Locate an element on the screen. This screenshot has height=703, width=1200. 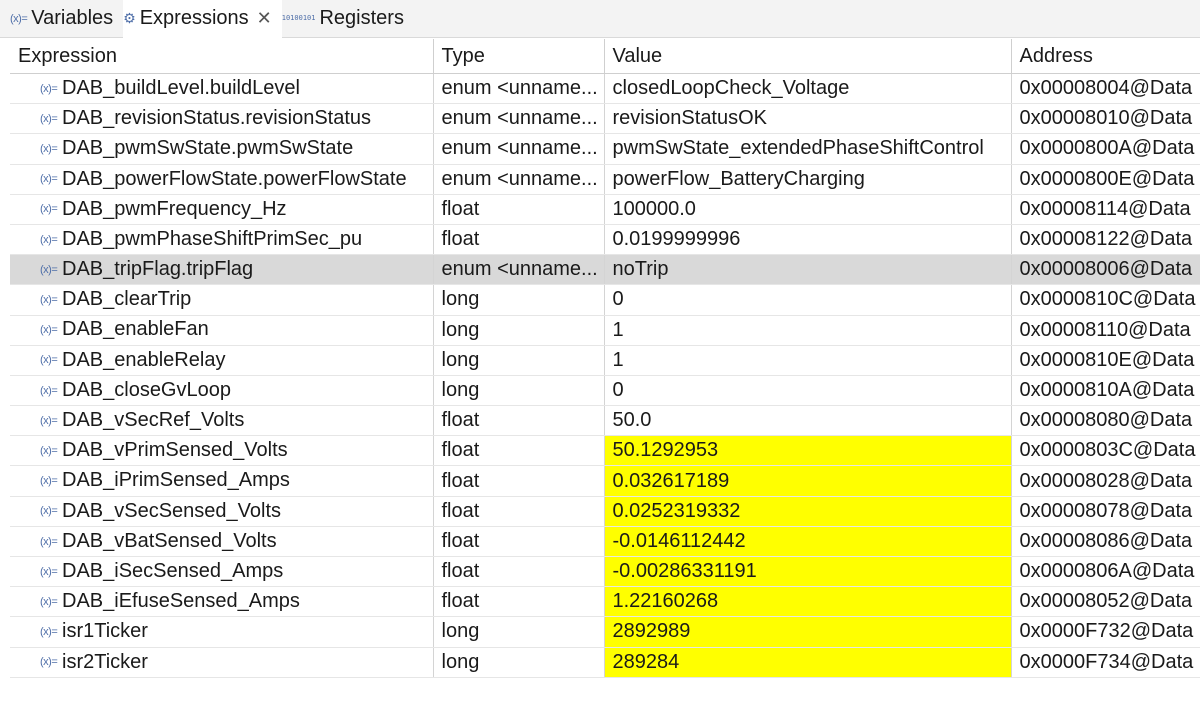
expression-name: DAB_enableFan is located at coordinates (135, 329).